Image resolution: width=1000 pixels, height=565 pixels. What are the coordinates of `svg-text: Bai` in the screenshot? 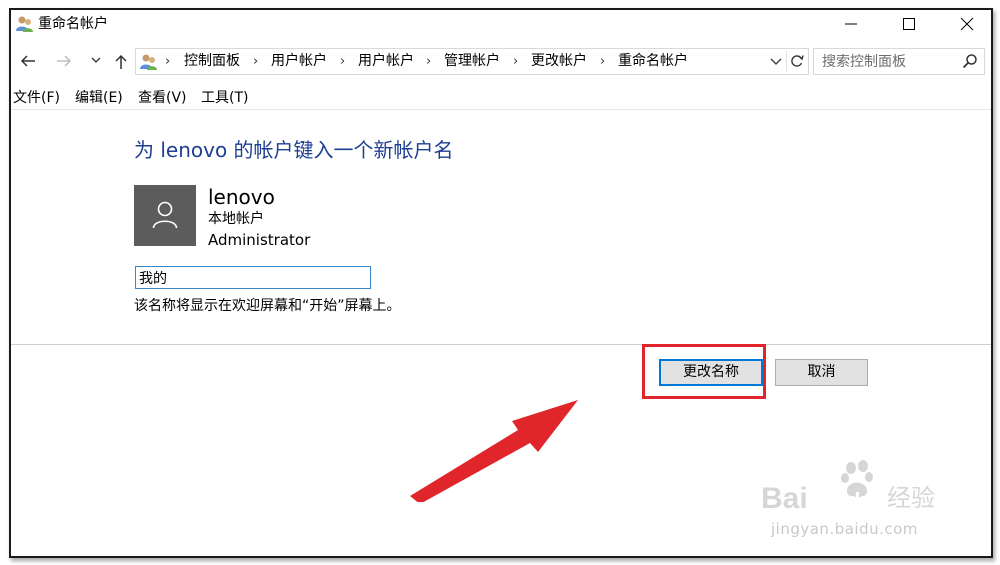 It's located at (784, 498).